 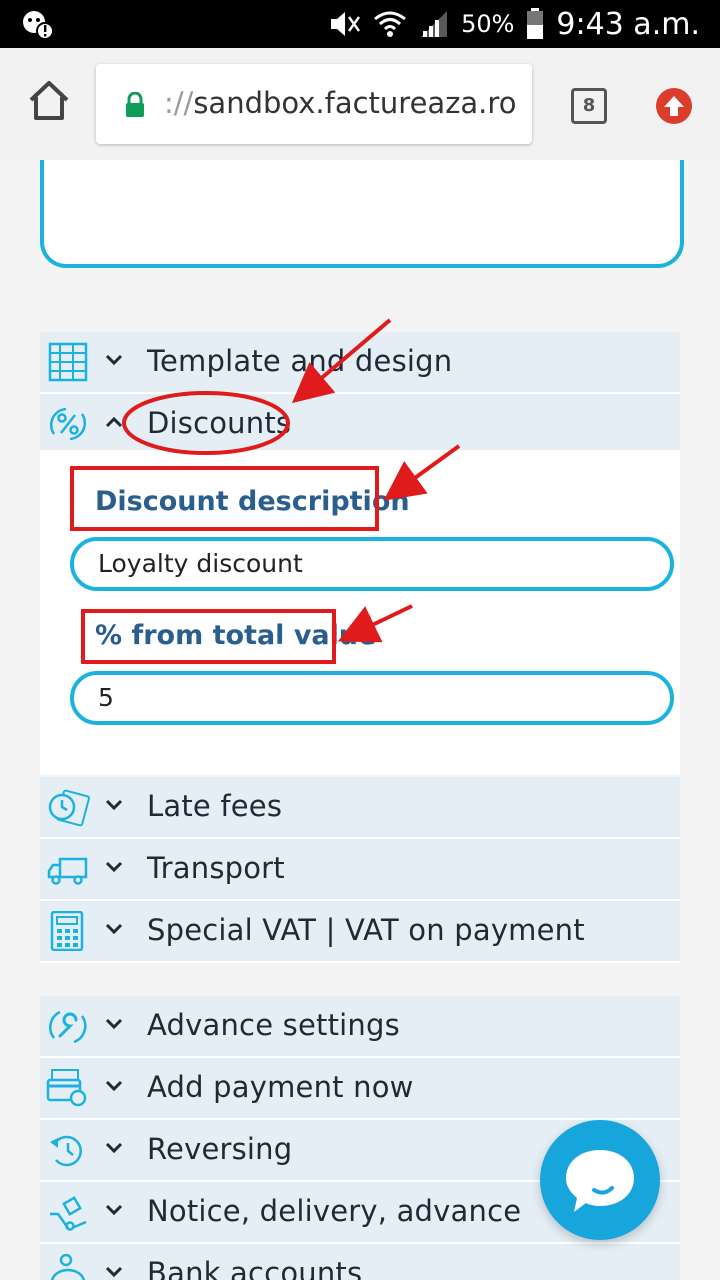 I want to click on section-bank-accounts: Bank accounts, so click(x=360, y=1262).